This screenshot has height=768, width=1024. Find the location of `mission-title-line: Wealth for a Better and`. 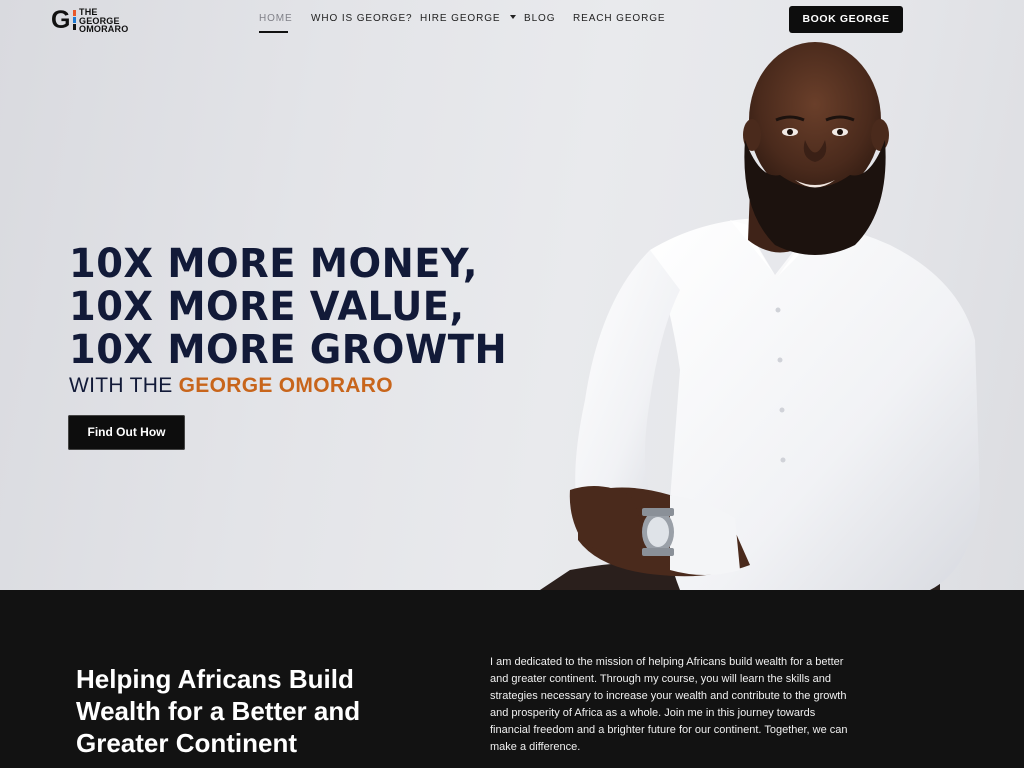

mission-title-line: Wealth for a Better and is located at coordinates (218, 711).